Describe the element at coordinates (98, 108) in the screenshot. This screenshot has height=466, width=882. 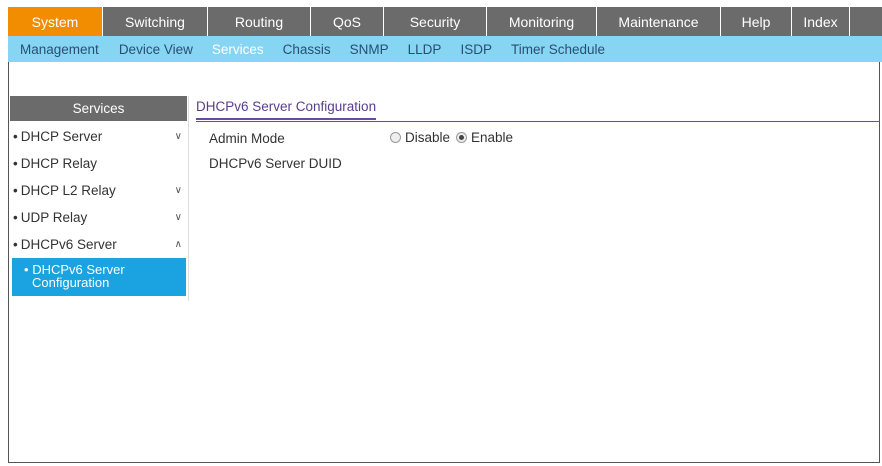
I see `sidebar-header: Services` at that location.